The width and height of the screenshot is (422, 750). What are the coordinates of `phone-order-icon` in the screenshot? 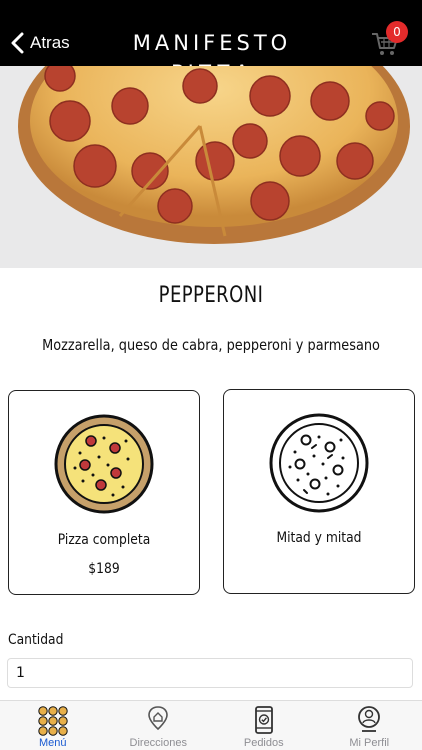 It's located at (263, 720).